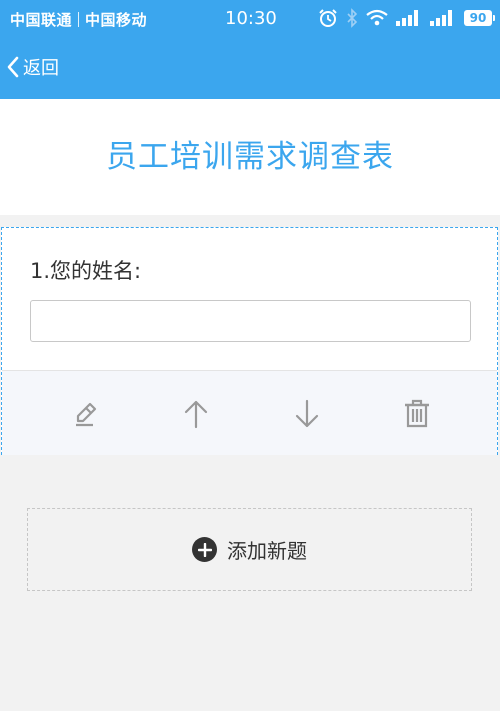 The width and height of the screenshot is (500, 711). Describe the element at coordinates (479, 18) in the screenshot. I see `battery-icon: 90` at that location.